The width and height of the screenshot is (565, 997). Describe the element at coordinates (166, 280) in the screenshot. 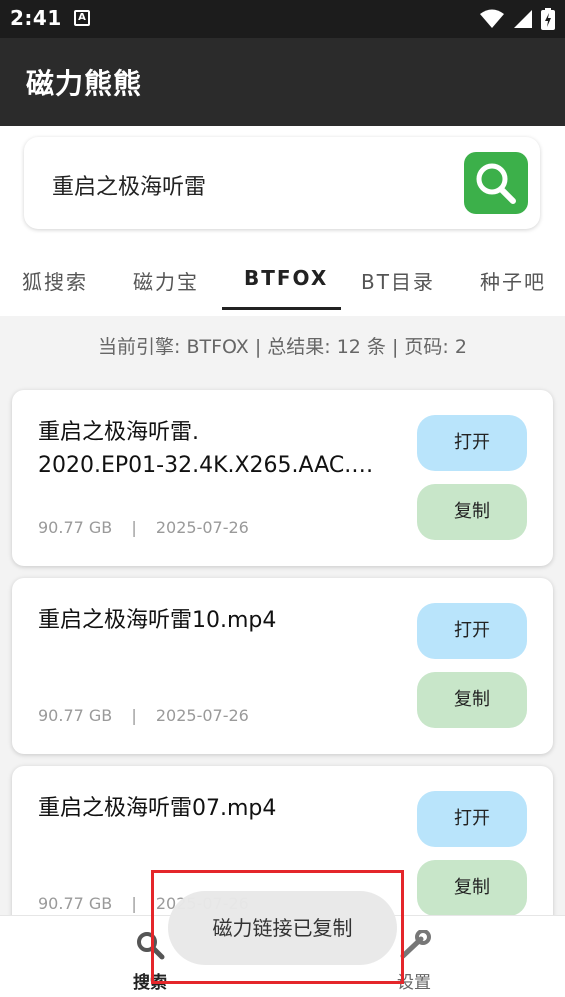

I see `tab-cilibao: 磁力宝` at that location.